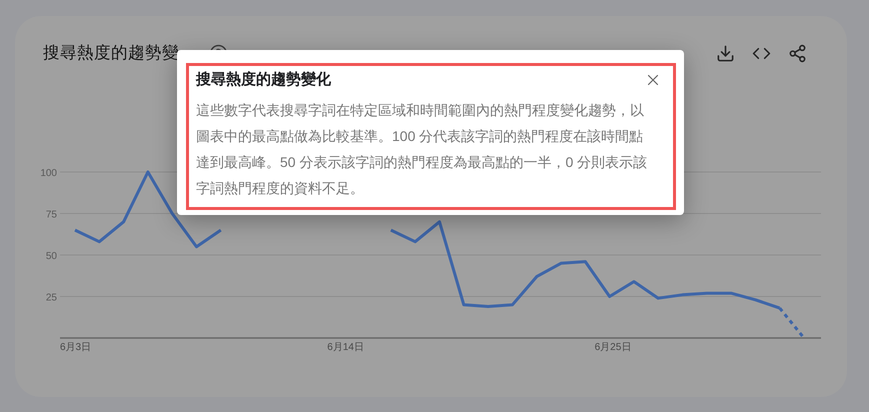  What do you see at coordinates (51, 256) in the screenshot?
I see `axis-label: 50` at bounding box center [51, 256].